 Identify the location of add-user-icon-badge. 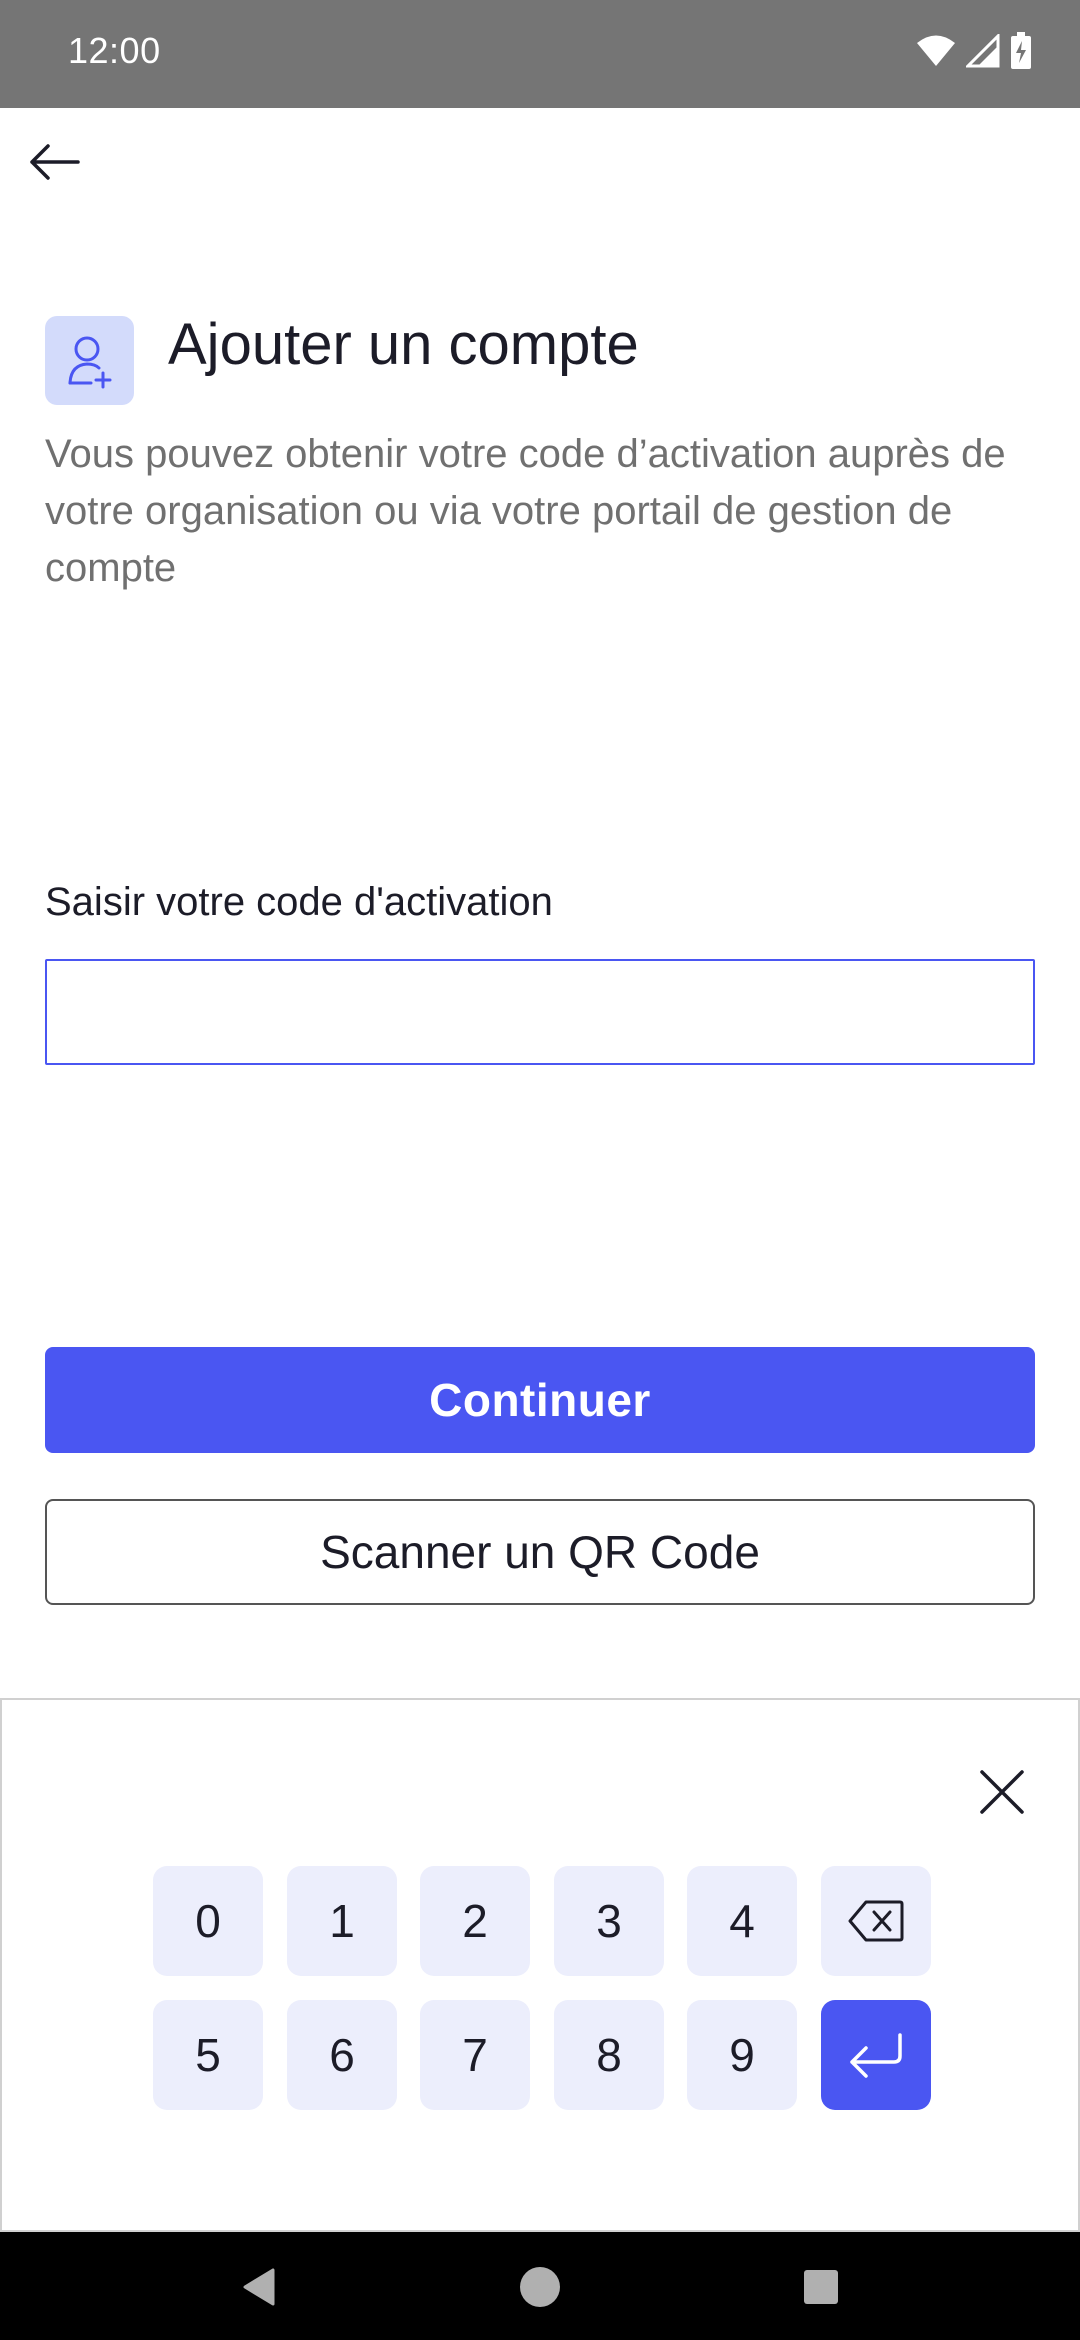
(89, 360).